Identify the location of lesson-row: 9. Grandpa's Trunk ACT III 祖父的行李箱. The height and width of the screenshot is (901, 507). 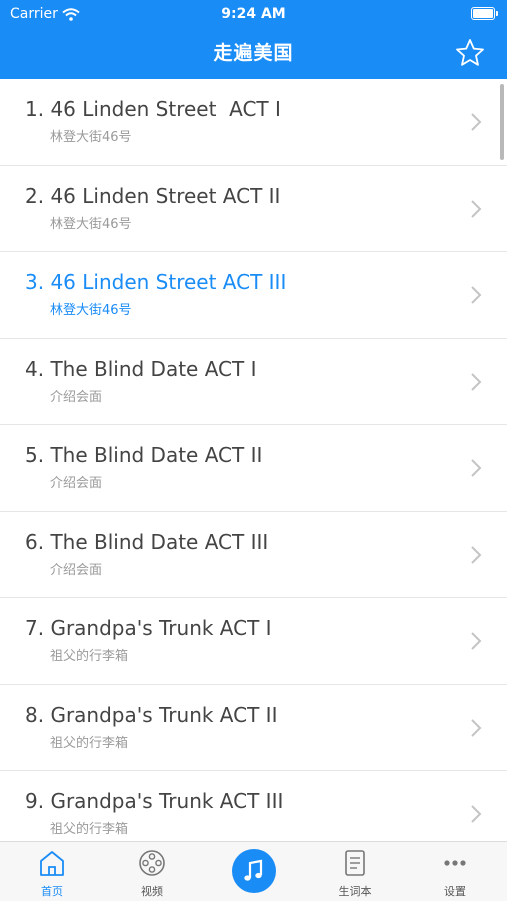
(253, 806).